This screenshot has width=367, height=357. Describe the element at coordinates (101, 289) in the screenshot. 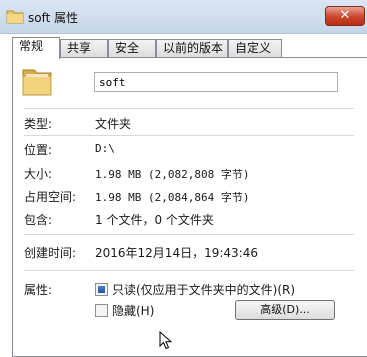

I see `readonly-checkbox` at that location.